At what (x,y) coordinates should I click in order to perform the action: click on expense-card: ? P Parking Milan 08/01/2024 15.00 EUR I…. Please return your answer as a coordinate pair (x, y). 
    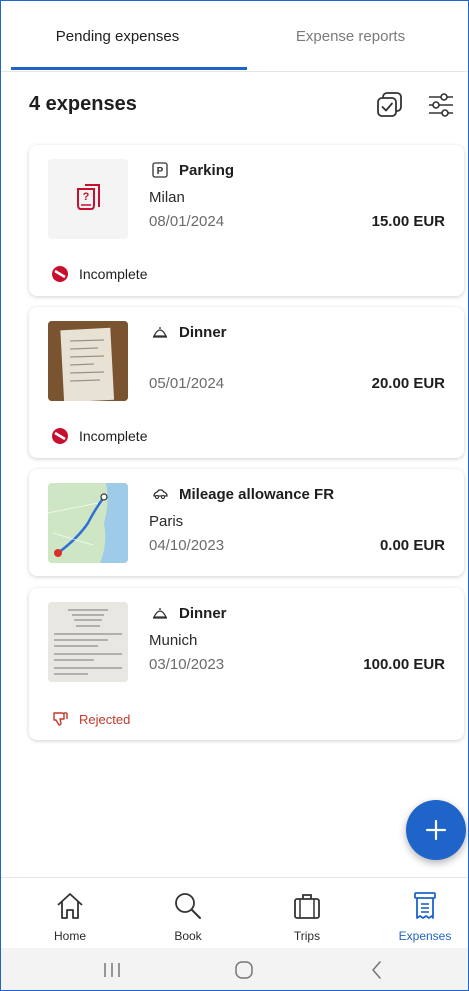
    Looking at the image, I should click on (246, 220).